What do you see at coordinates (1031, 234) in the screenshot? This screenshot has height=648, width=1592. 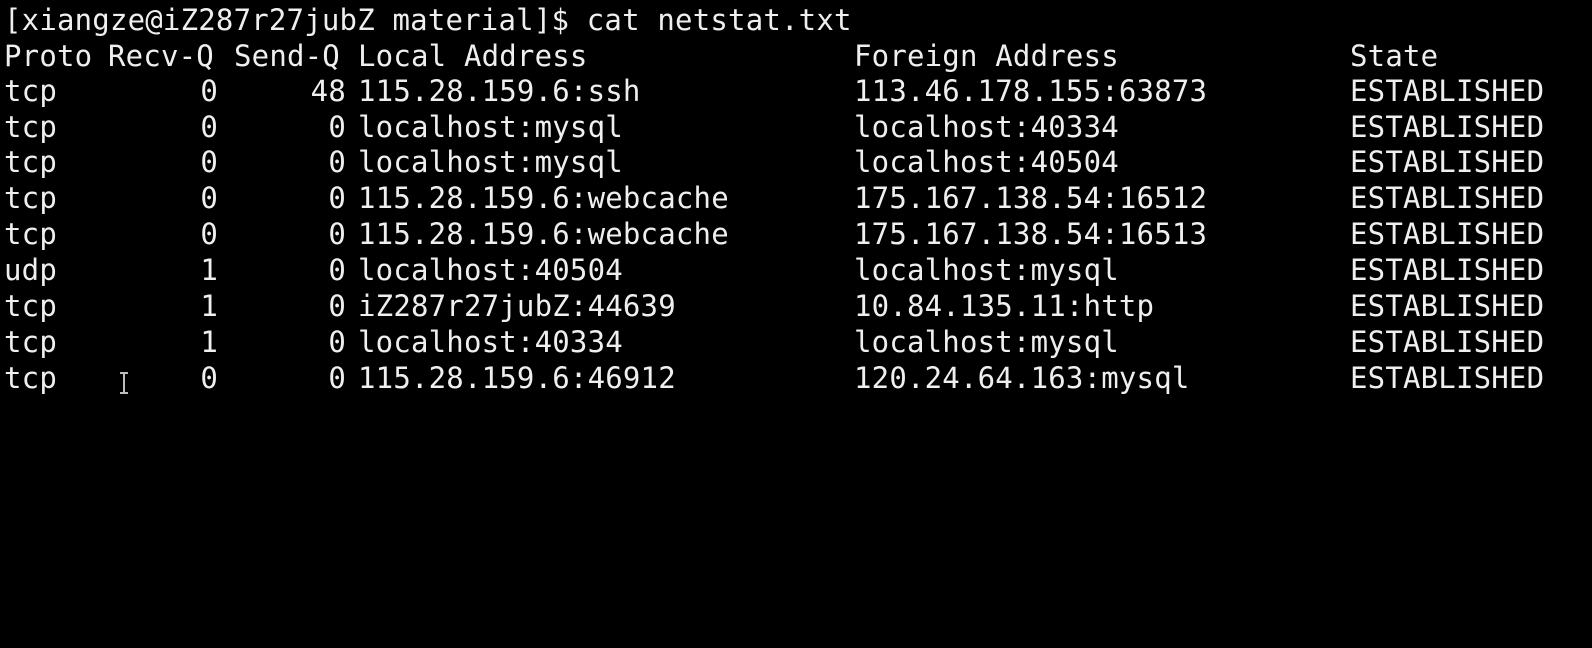 I see `row-foreign-address: 175.167.138.54:16513` at bounding box center [1031, 234].